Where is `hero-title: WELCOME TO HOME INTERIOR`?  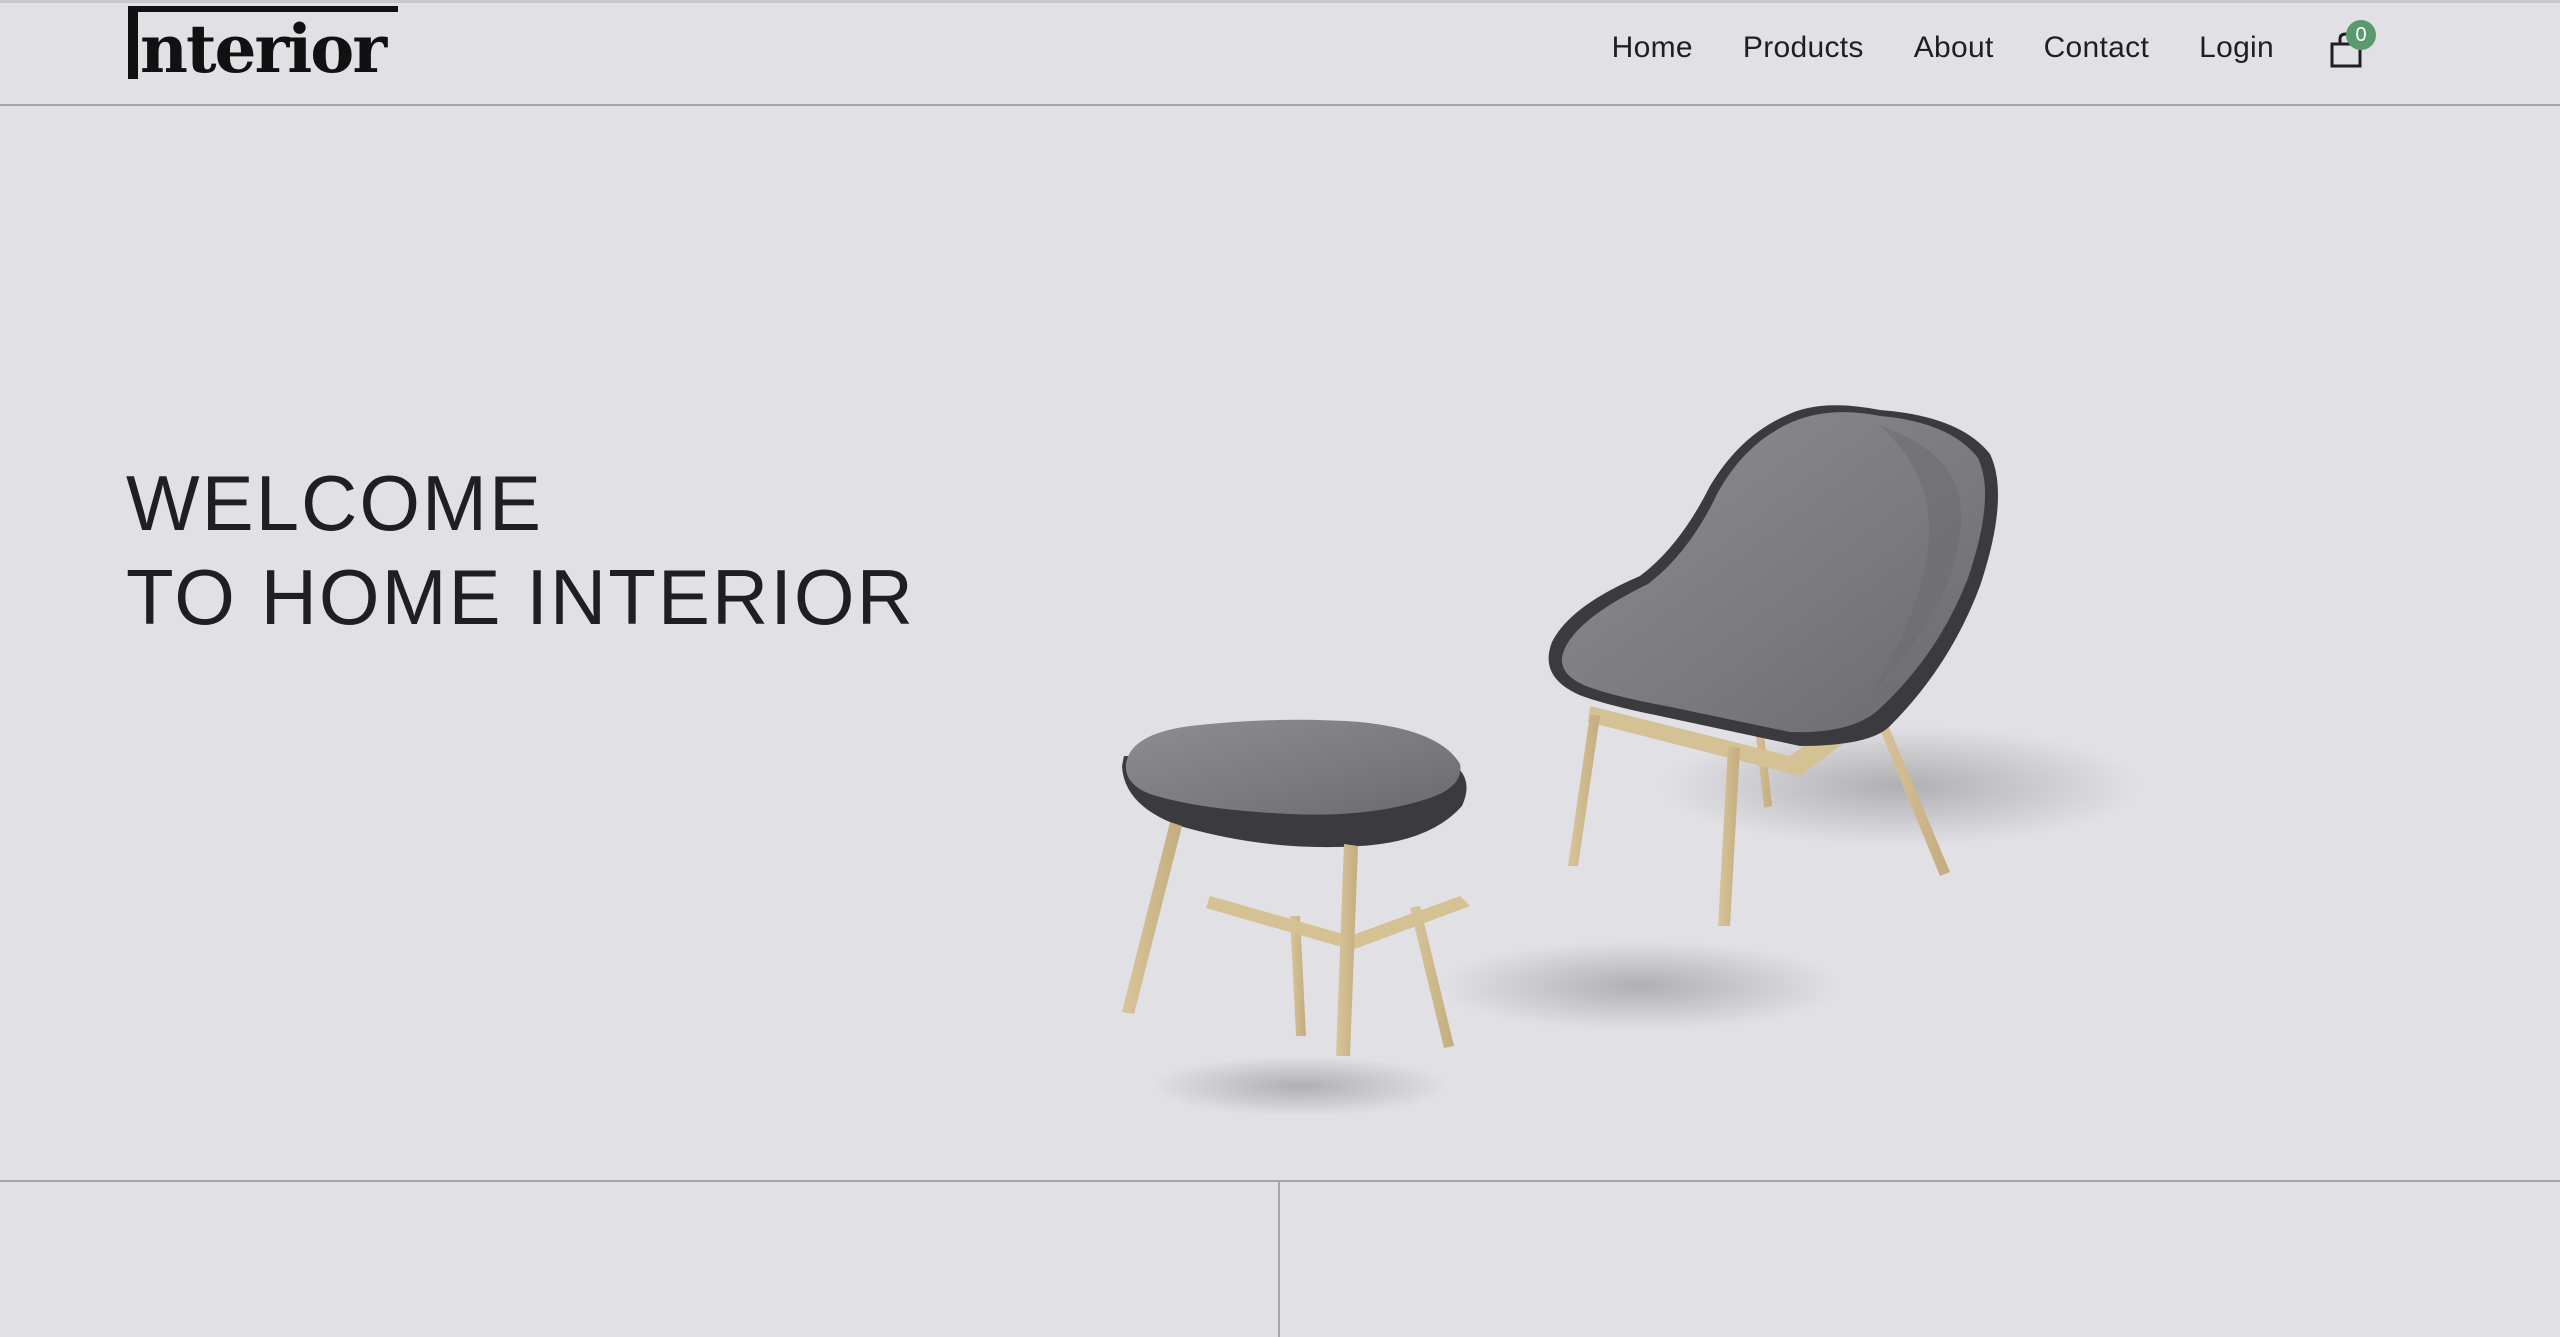 hero-title: WELCOME TO HOME INTERIOR is located at coordinates (520, 550).